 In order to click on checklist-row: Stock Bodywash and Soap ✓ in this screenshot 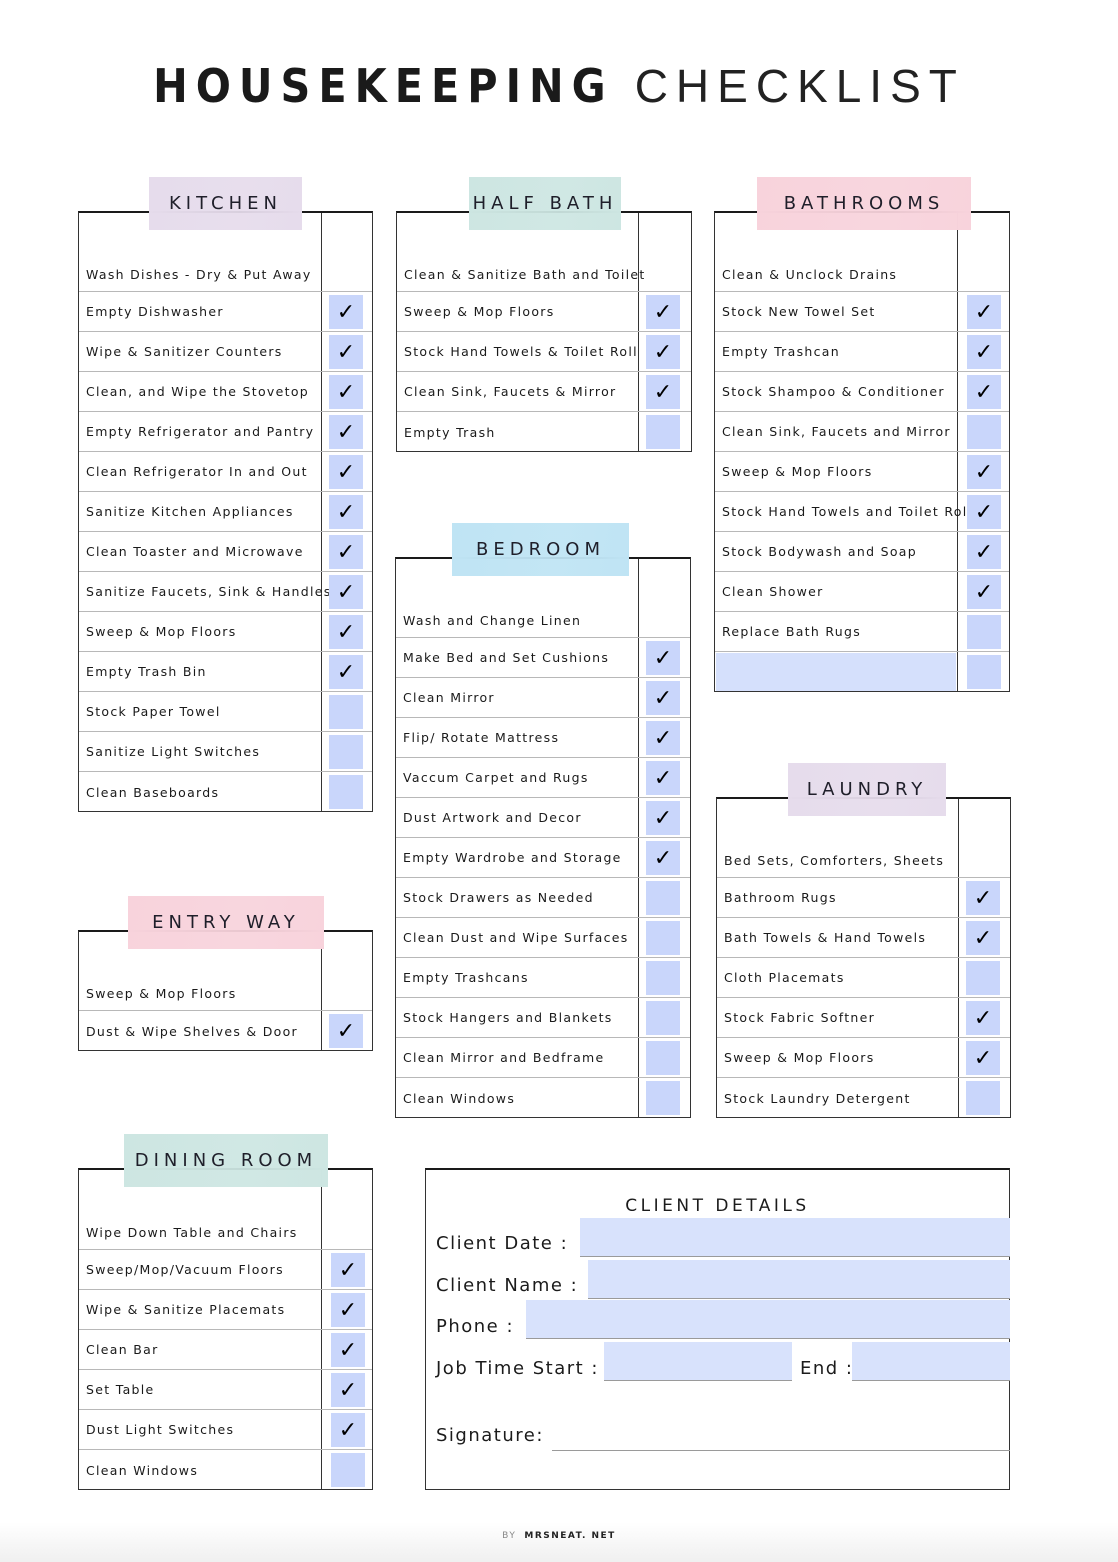, I will do `click(862, 552)`.